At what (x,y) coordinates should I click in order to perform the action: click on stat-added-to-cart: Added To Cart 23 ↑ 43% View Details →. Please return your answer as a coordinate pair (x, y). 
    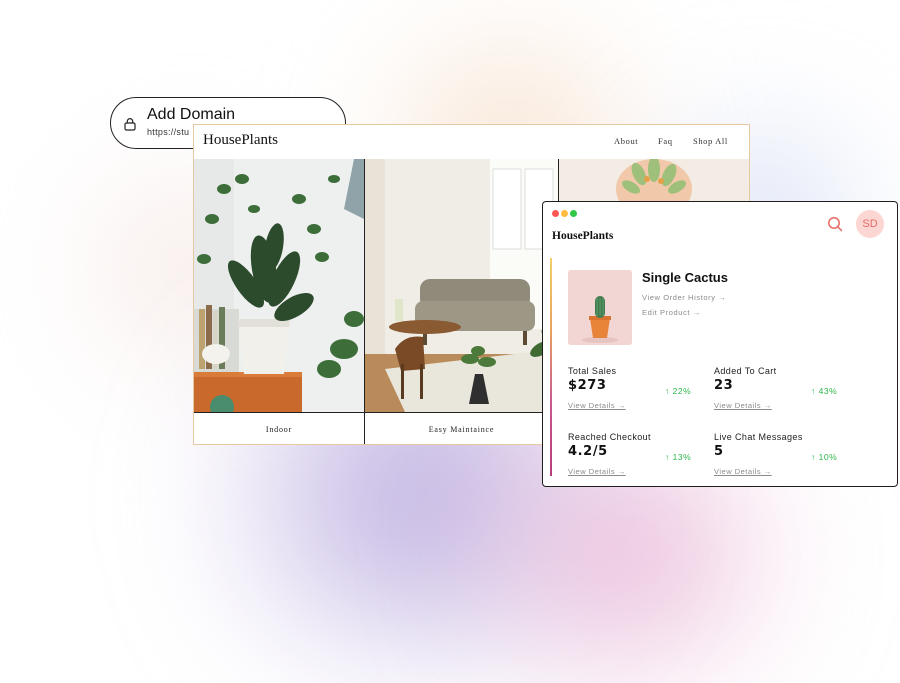
    Looking at the image, I should click on (784, 396).